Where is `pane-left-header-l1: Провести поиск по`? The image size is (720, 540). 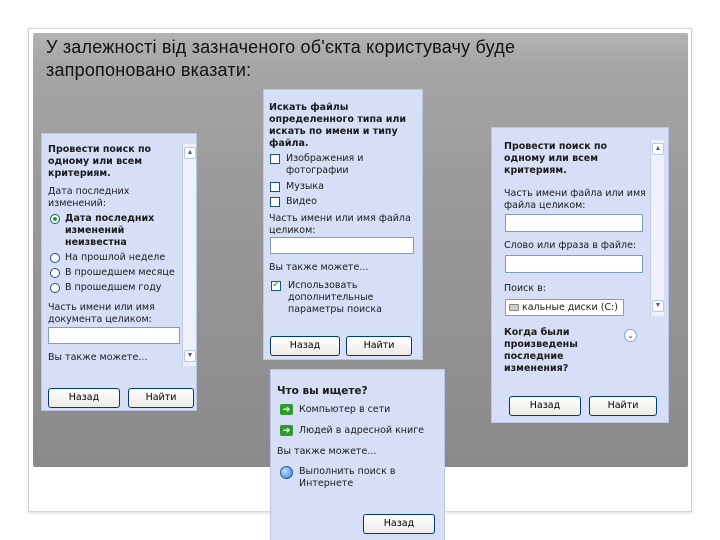
pane-left-header-l1: Провести поиск по is located at coordinates (100, 149).